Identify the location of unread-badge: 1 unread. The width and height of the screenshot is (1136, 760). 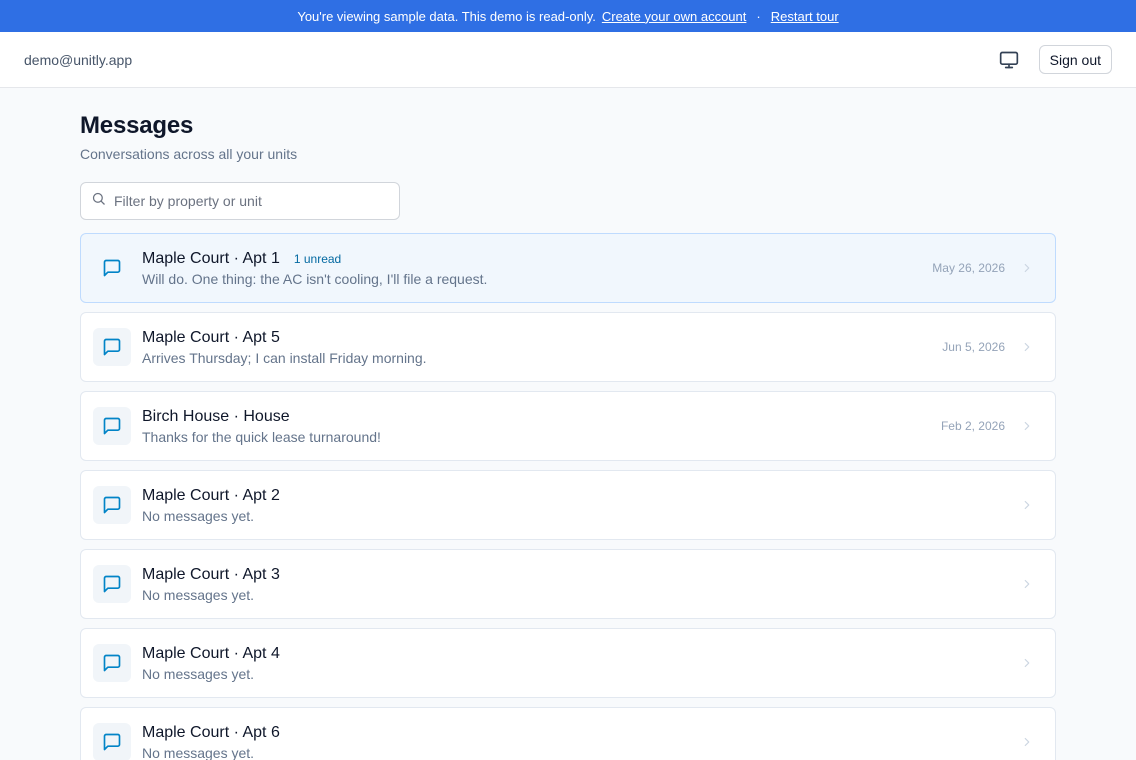
(317, 258).